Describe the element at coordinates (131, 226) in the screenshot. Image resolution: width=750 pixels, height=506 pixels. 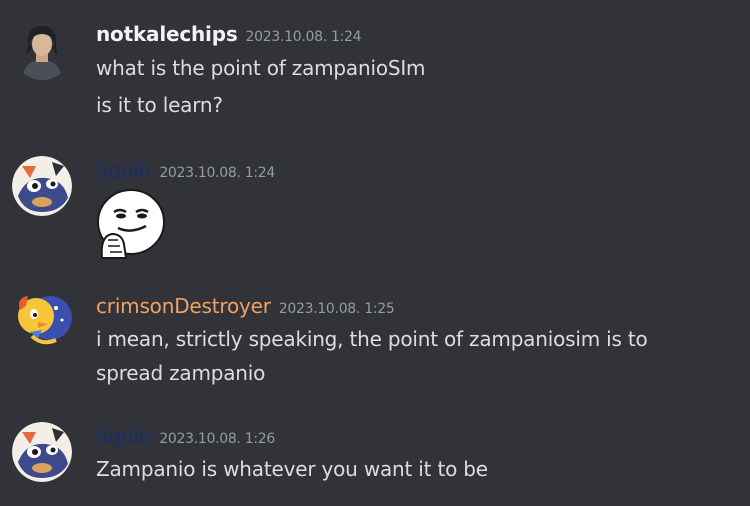
I see `smirking-face-emoji` at that location.